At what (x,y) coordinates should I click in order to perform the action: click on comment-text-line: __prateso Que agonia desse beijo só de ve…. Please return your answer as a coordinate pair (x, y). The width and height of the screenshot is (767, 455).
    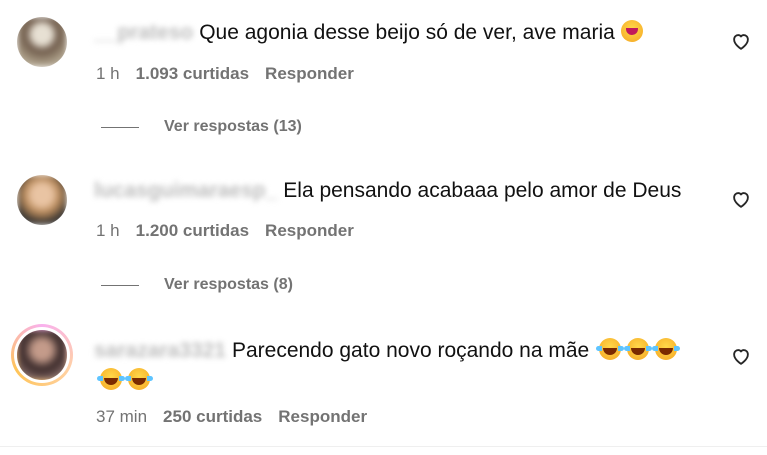
    Looking at the image, I should click on (394, 33).